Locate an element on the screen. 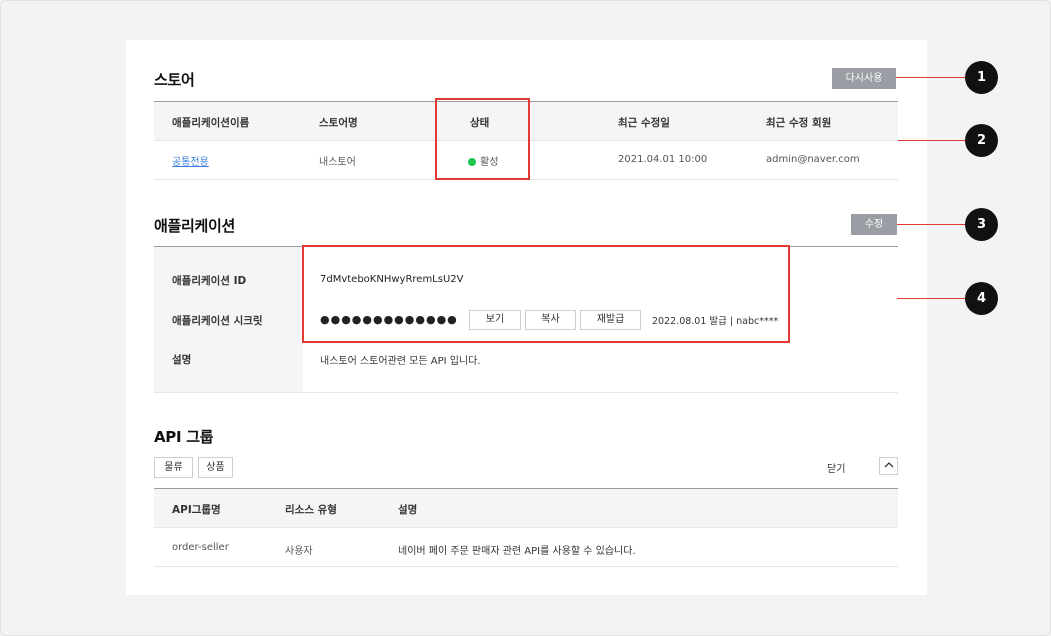  api-group-name-cell: order-seller is located at coordinates (200, 547).